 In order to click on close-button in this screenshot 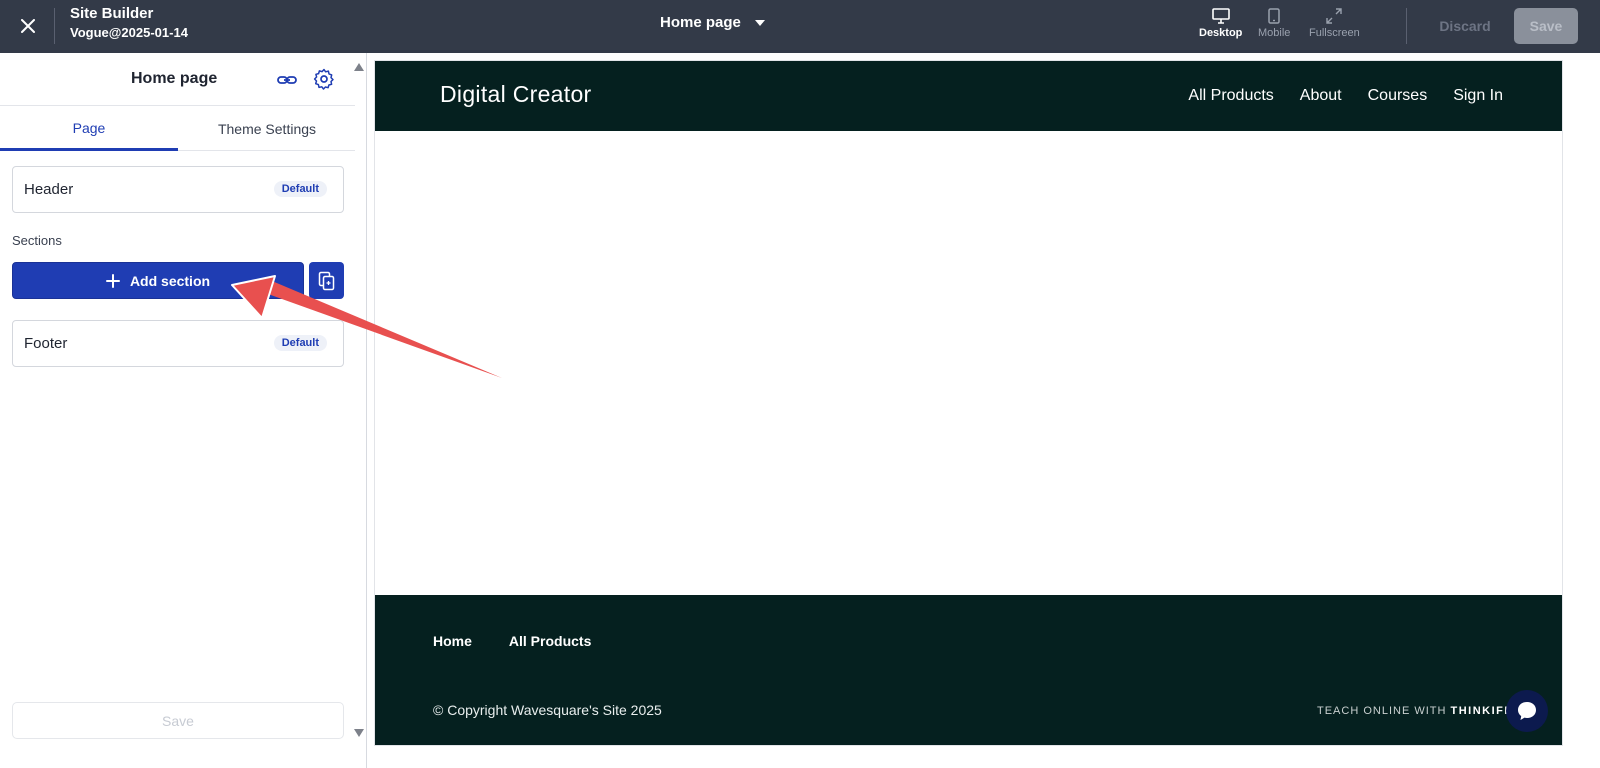, I will do `click(28, 26)`.